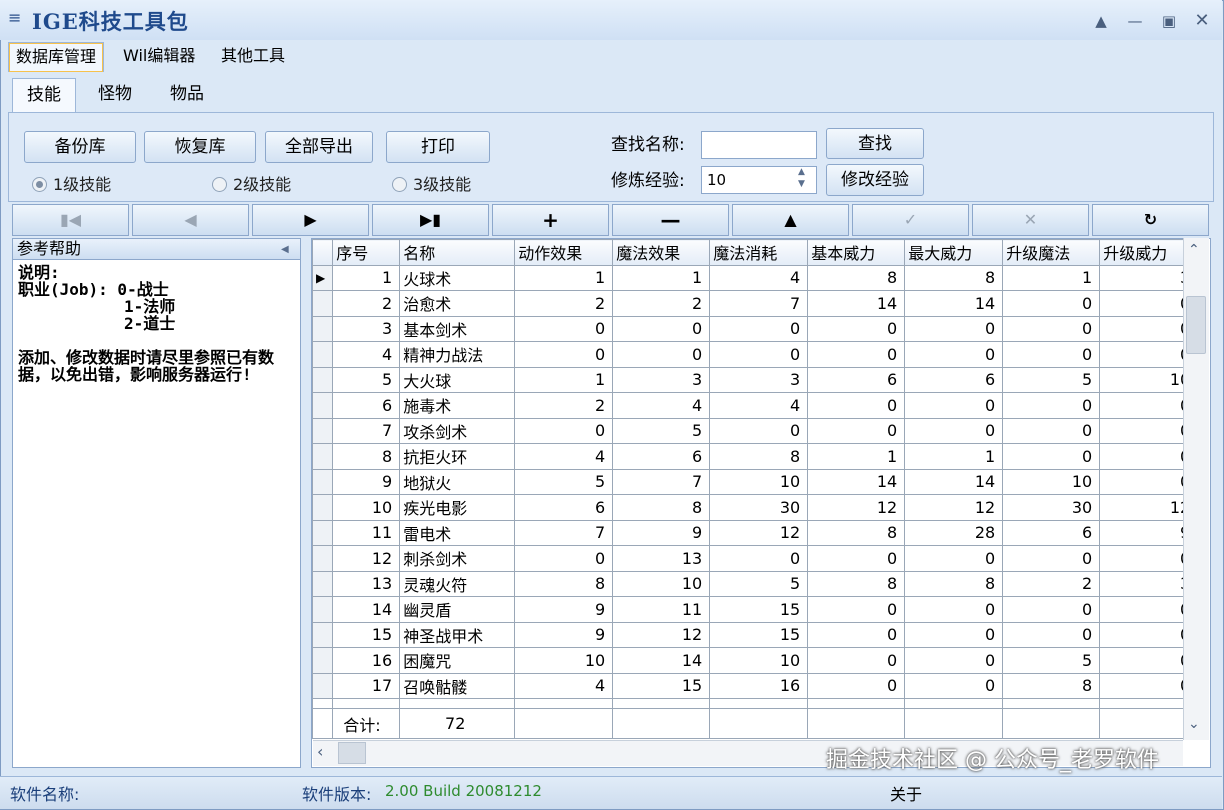 The image size is (1224, 810). What do you see at coordinates (457, 558) in the screenshot?
I see `table-cell: 刺杀剑术` at bounding box center [457, 558].